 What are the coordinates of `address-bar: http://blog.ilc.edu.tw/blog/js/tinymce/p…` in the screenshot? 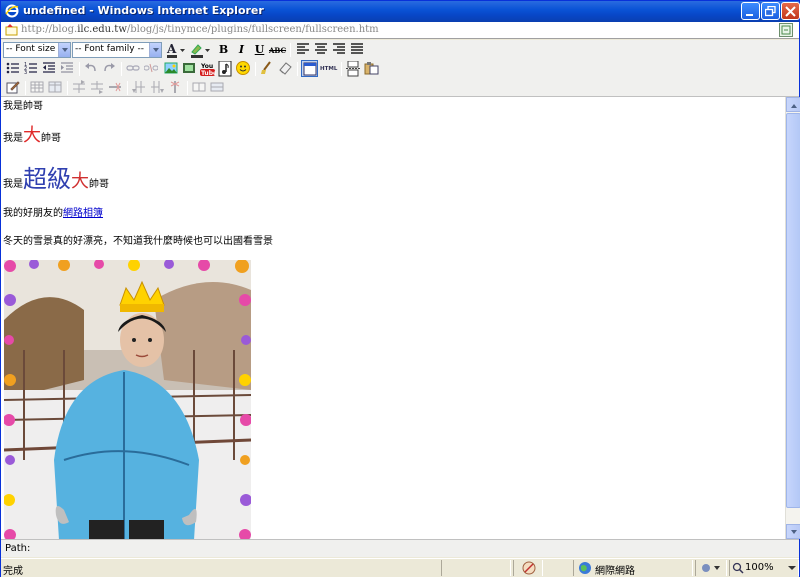 It's located at (400, 30).